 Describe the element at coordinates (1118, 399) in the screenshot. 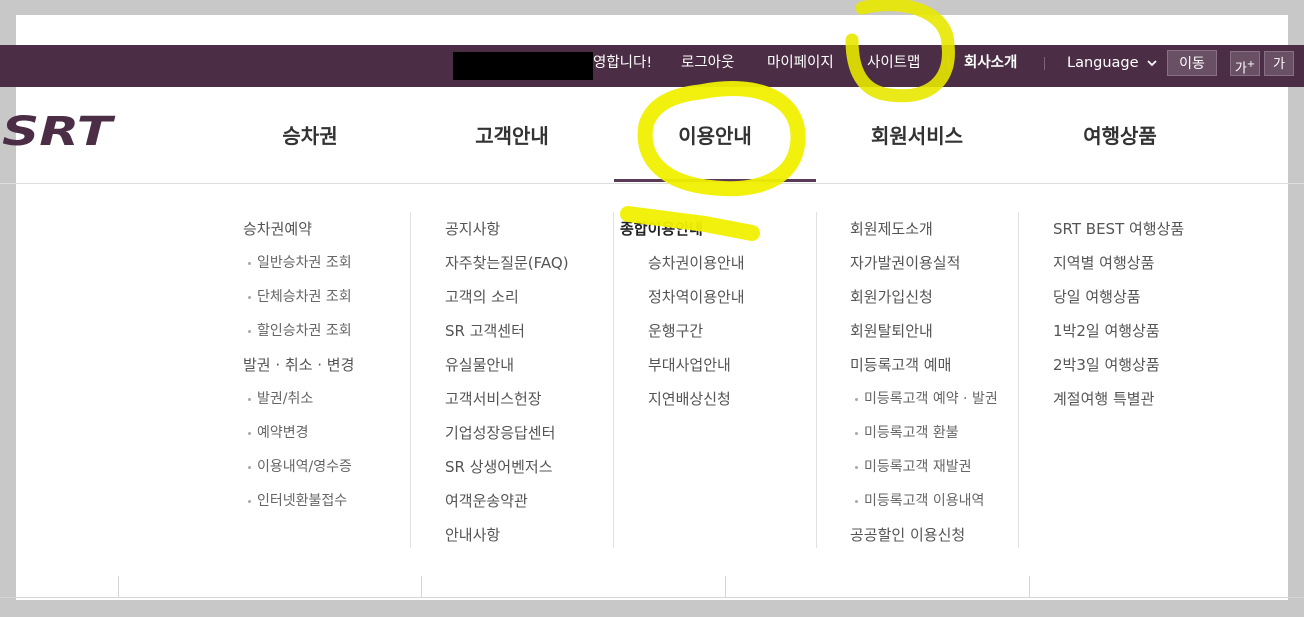

I see `menu-item: 계절여행 특별관` at that location.